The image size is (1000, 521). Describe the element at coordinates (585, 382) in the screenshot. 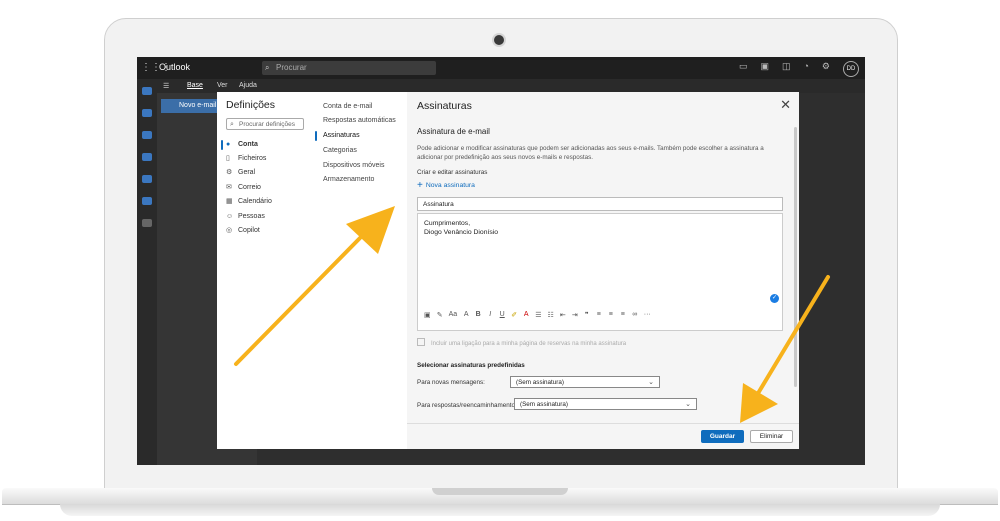

I see `new-messages-select: (Sem assinatura) ⌄` at that location.